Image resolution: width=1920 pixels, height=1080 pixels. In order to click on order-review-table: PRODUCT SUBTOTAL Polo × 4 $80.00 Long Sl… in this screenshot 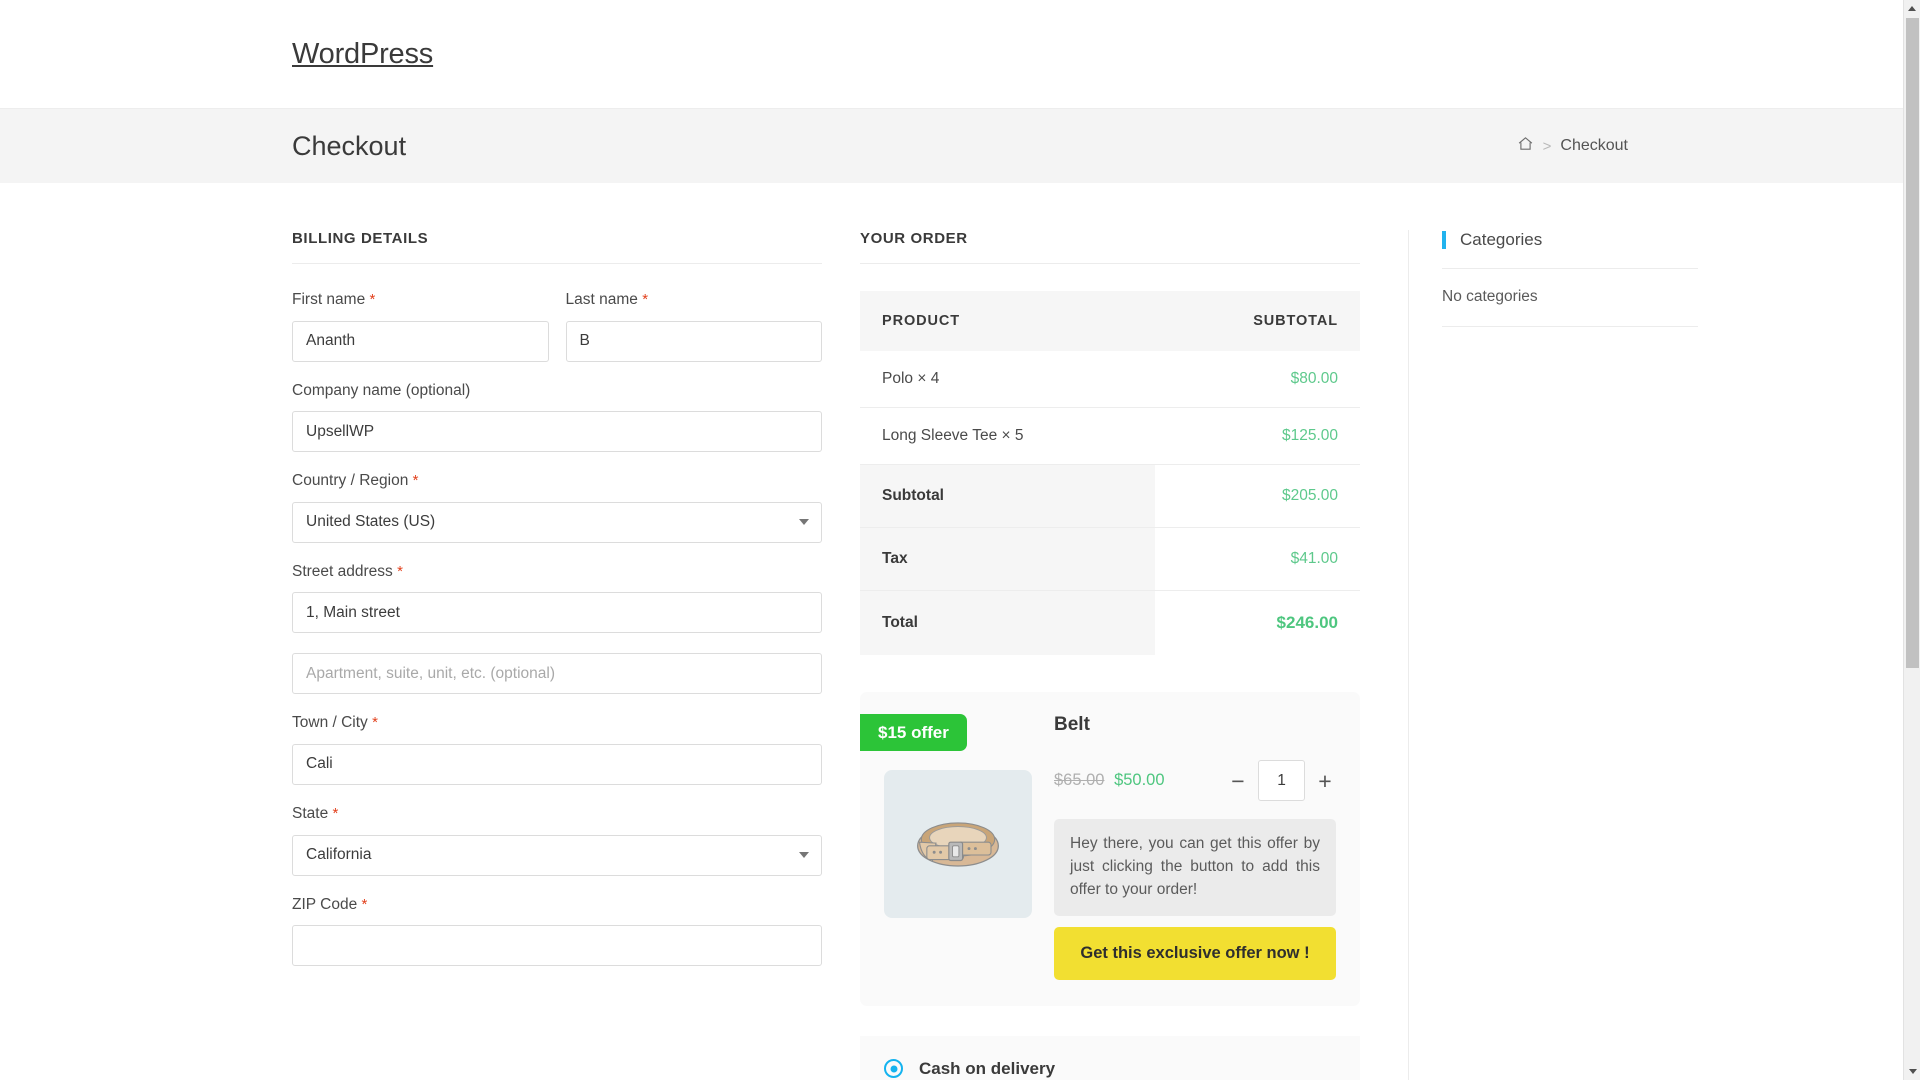, I will do `click(1110, 473)`.